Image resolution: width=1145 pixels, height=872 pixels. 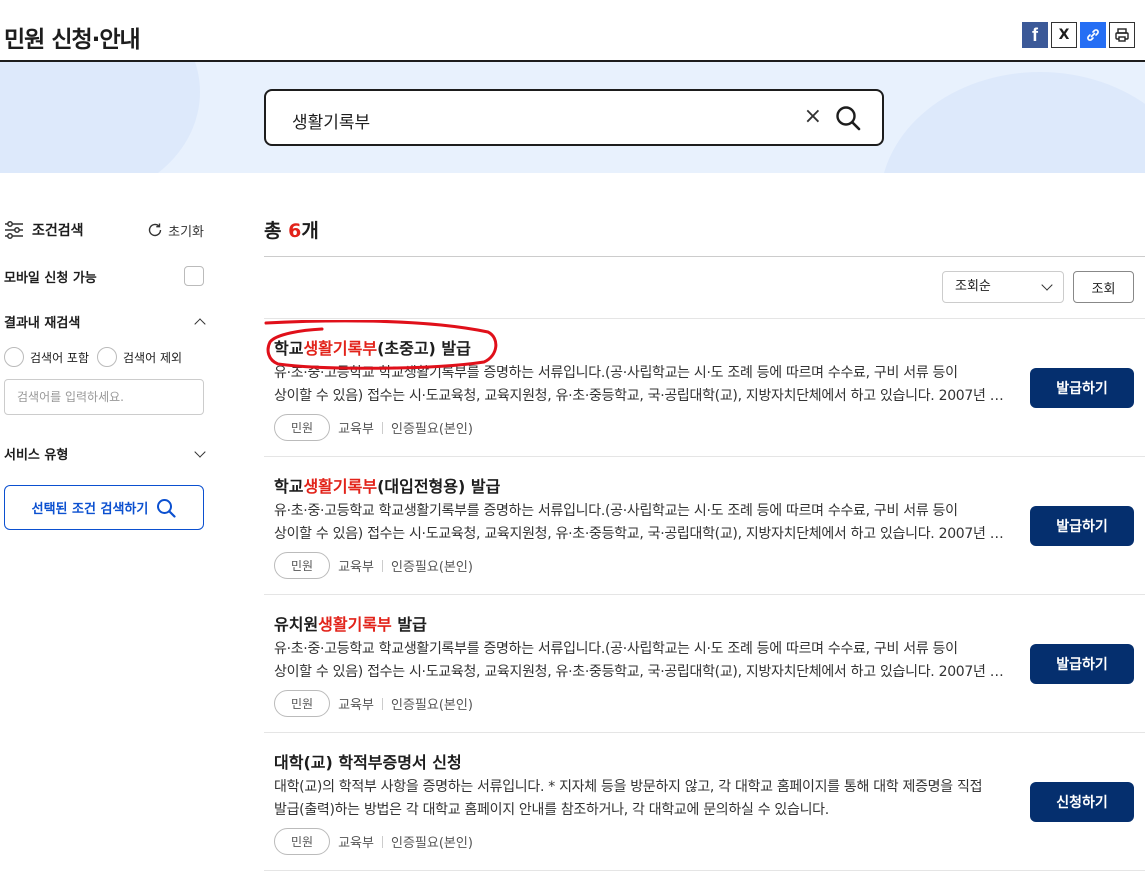 I want to click on copy-link-button, so click(x=1093, y=35).